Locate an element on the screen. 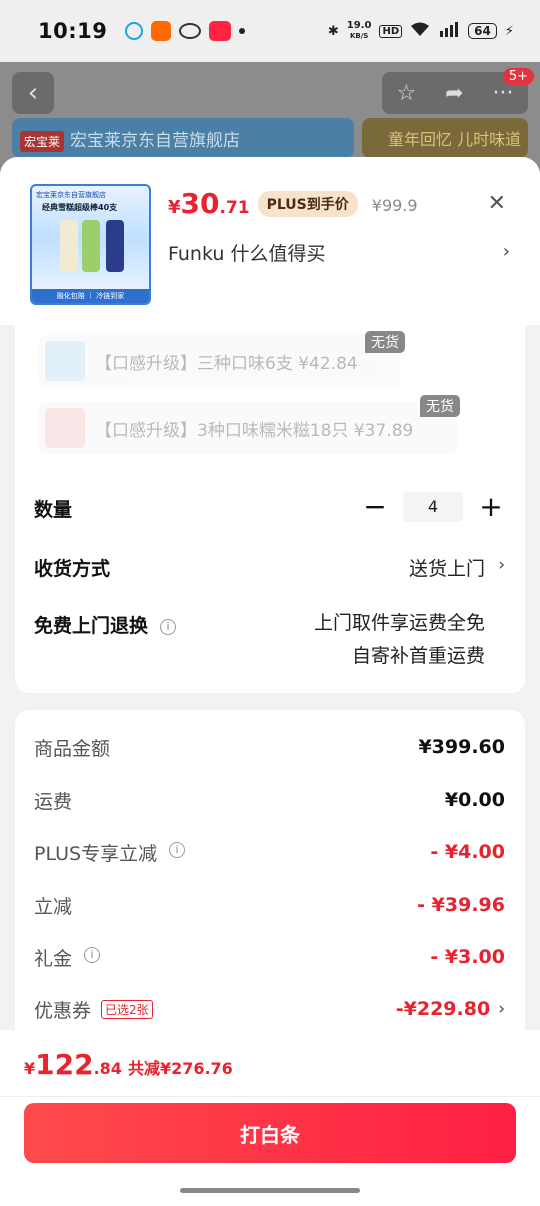 Image resolution: width=540 pixels, height=1206 pixels. total-saved: 共减¥276.76 is located at coordinates (180, 1068).